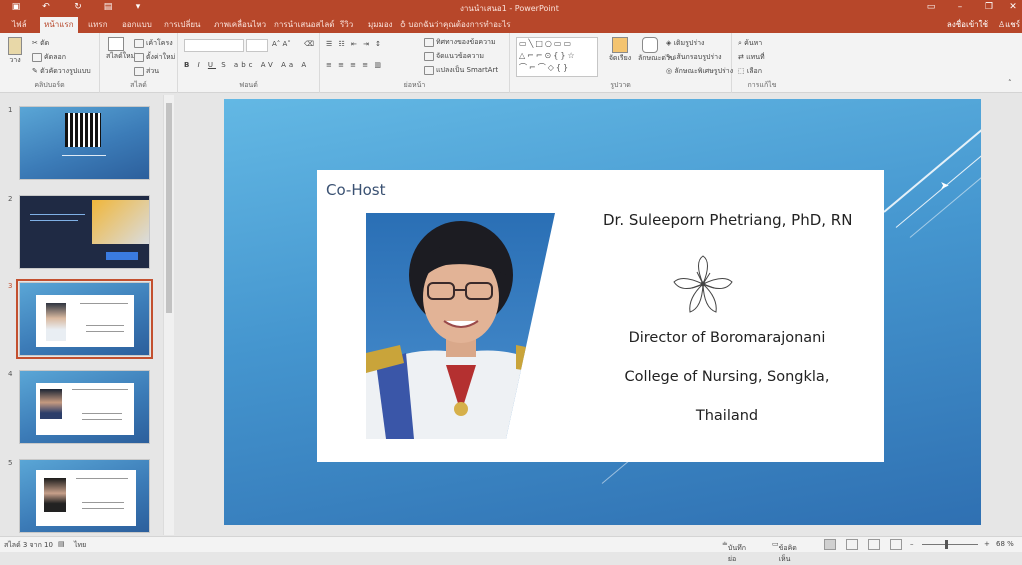 This screenshot has height=565, width=1022. I want to click on editing-group: ⌕ ค้นหา ⇄ แทนที่ ⬚ เลือก การแก้ไข, so click(762, 63).